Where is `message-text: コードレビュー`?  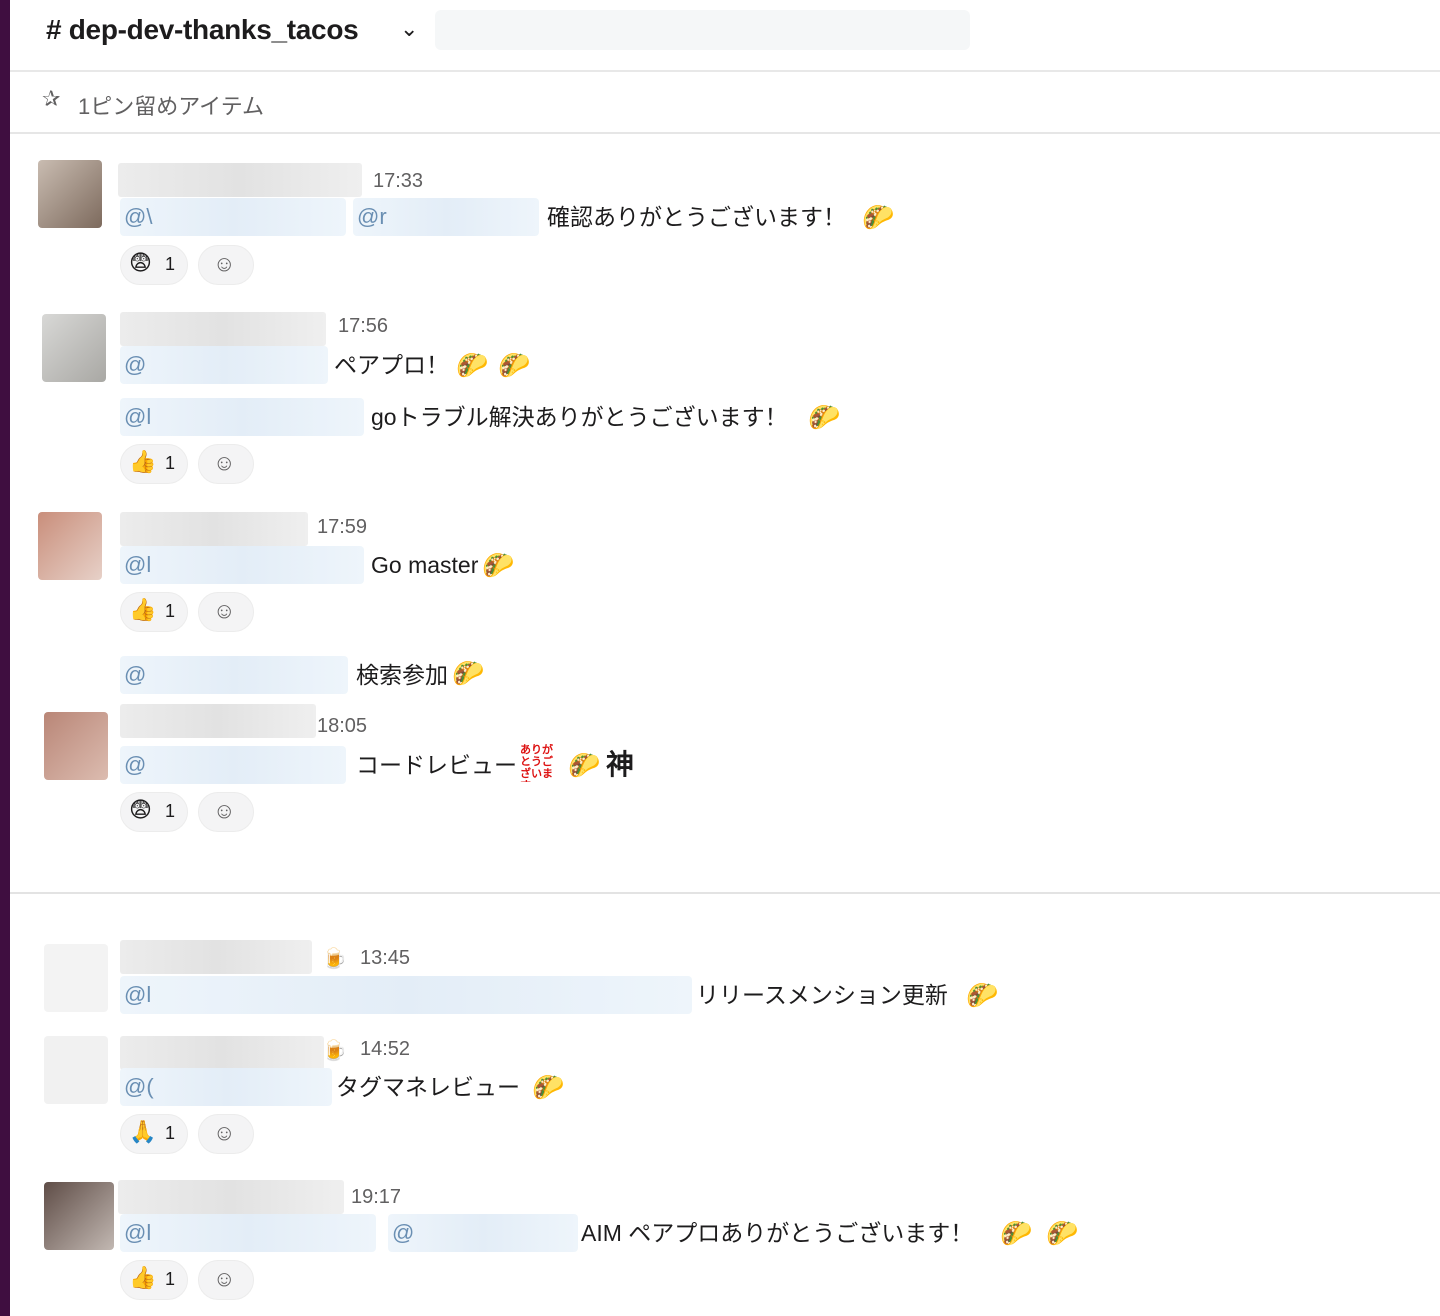
message-text: コードレビュー is located at coordinates (436, 765).